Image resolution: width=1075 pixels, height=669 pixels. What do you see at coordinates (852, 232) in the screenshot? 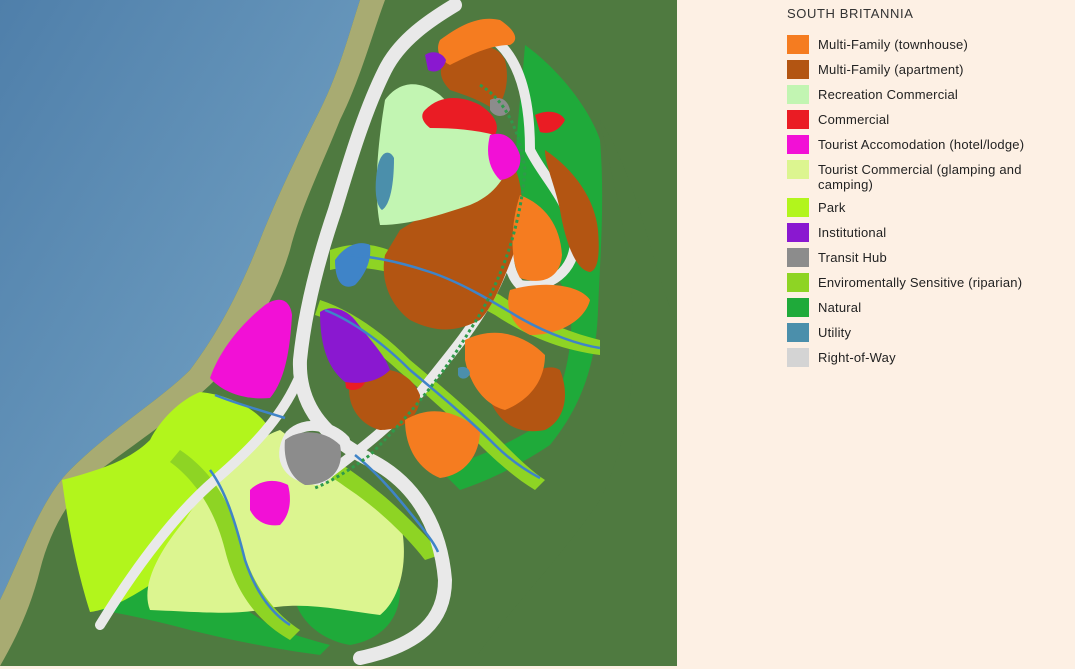
I see `legend-label: Institutional` at bounding box center [852, 232].